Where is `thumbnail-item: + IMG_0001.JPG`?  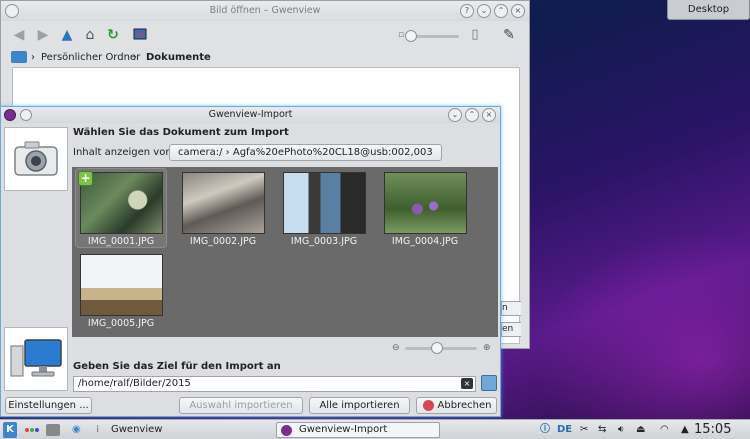
thumbnail-item: + IMG_0001.JPG is located at coordinates (121, 208).